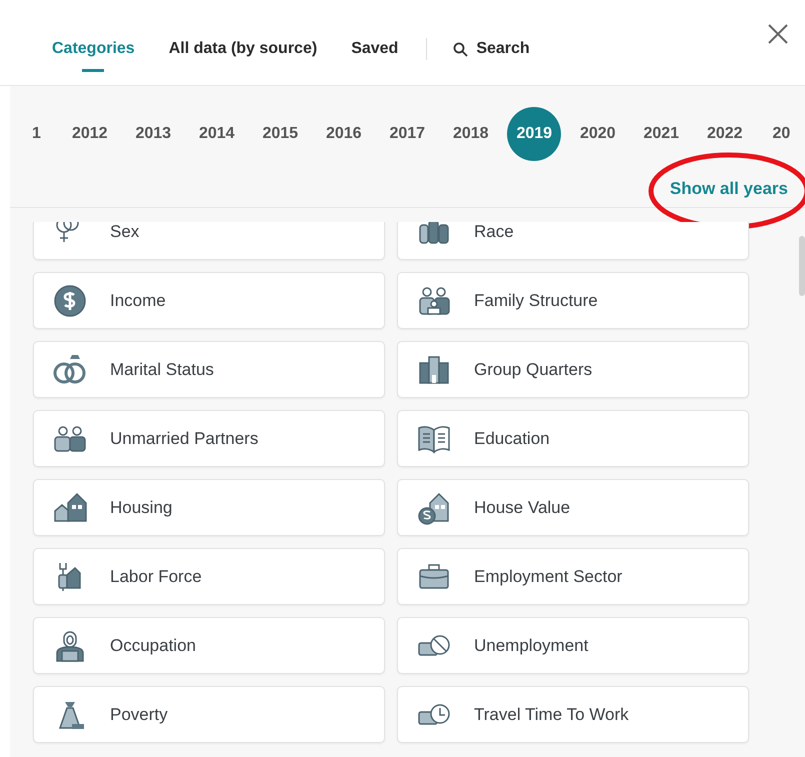  Describe the element at coordinates (216, 134) in the screenshot. I see `year-option: 2014` at that location.